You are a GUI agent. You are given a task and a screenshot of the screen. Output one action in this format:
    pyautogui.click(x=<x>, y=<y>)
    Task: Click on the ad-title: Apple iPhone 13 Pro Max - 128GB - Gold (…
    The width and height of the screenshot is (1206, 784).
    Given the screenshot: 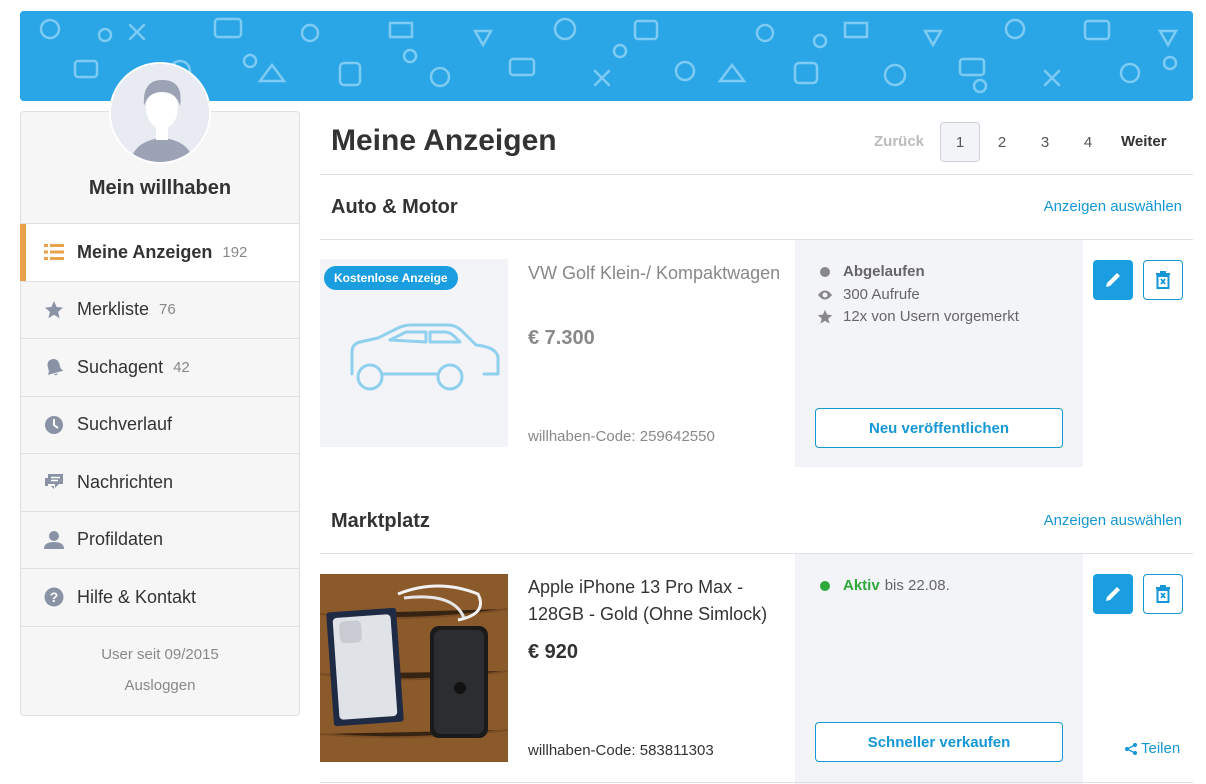 What is the action you would take?
    pyautogui.click(x=658, y=601)
    